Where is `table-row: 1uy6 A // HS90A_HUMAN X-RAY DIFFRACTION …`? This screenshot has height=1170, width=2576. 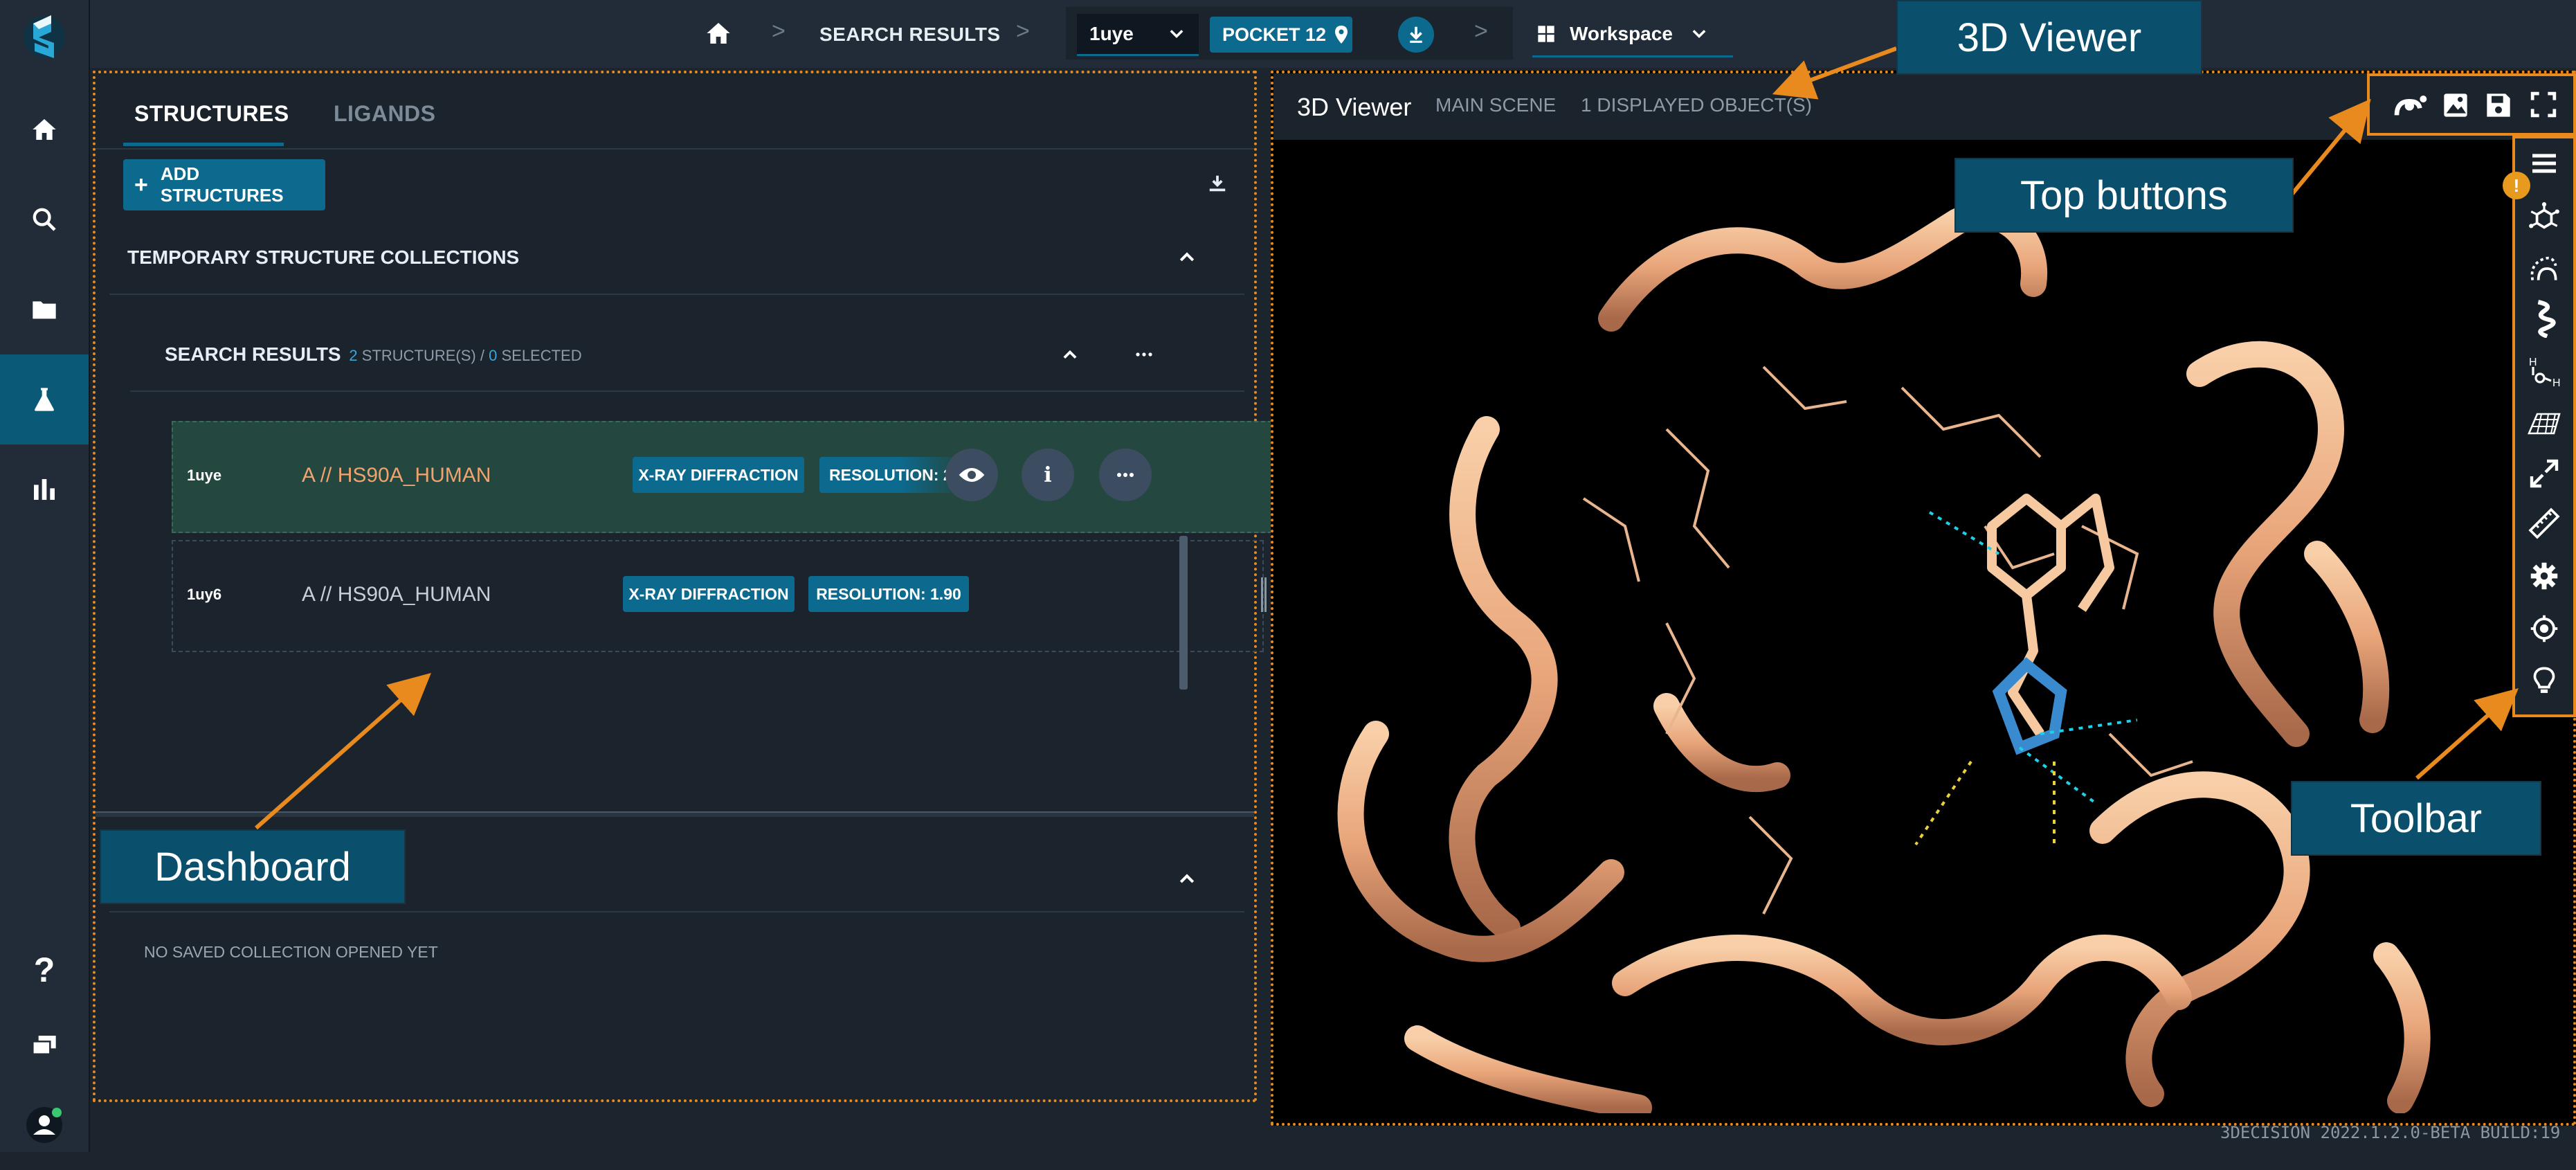 table-row: 1uy6 A // HS90A_HUMAN X-RAY DIFFRACTION … is located at coordinates (718, 596).